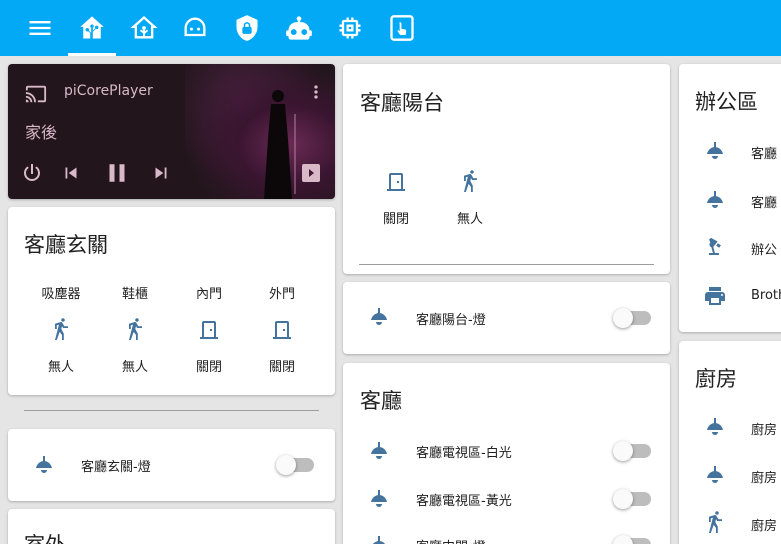  I want to click on card-title: 客廳玄關, so click(66, 245).